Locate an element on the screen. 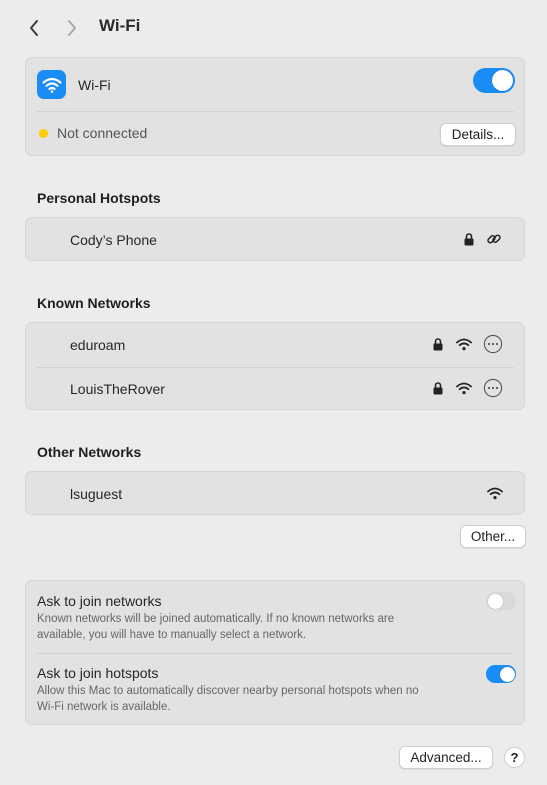  chevron-right-icon is located at coordinates (72, 28).